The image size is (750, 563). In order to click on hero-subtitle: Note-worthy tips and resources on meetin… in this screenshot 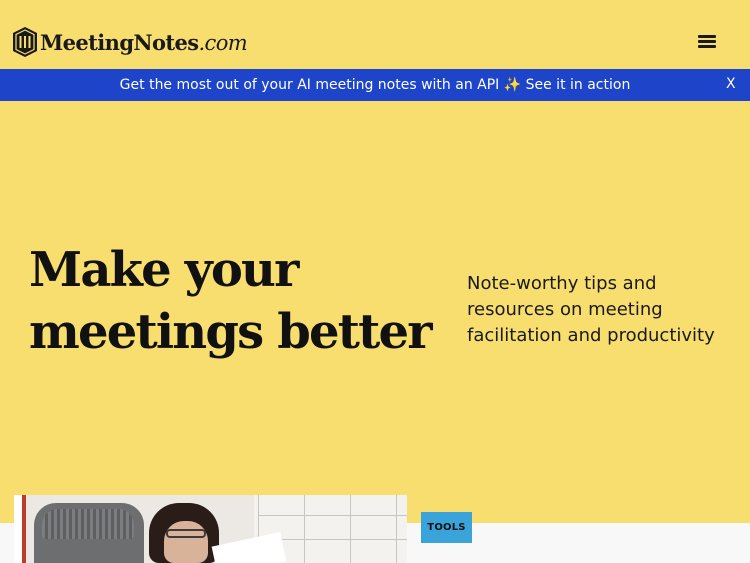, I will do `click(591, 309)`.